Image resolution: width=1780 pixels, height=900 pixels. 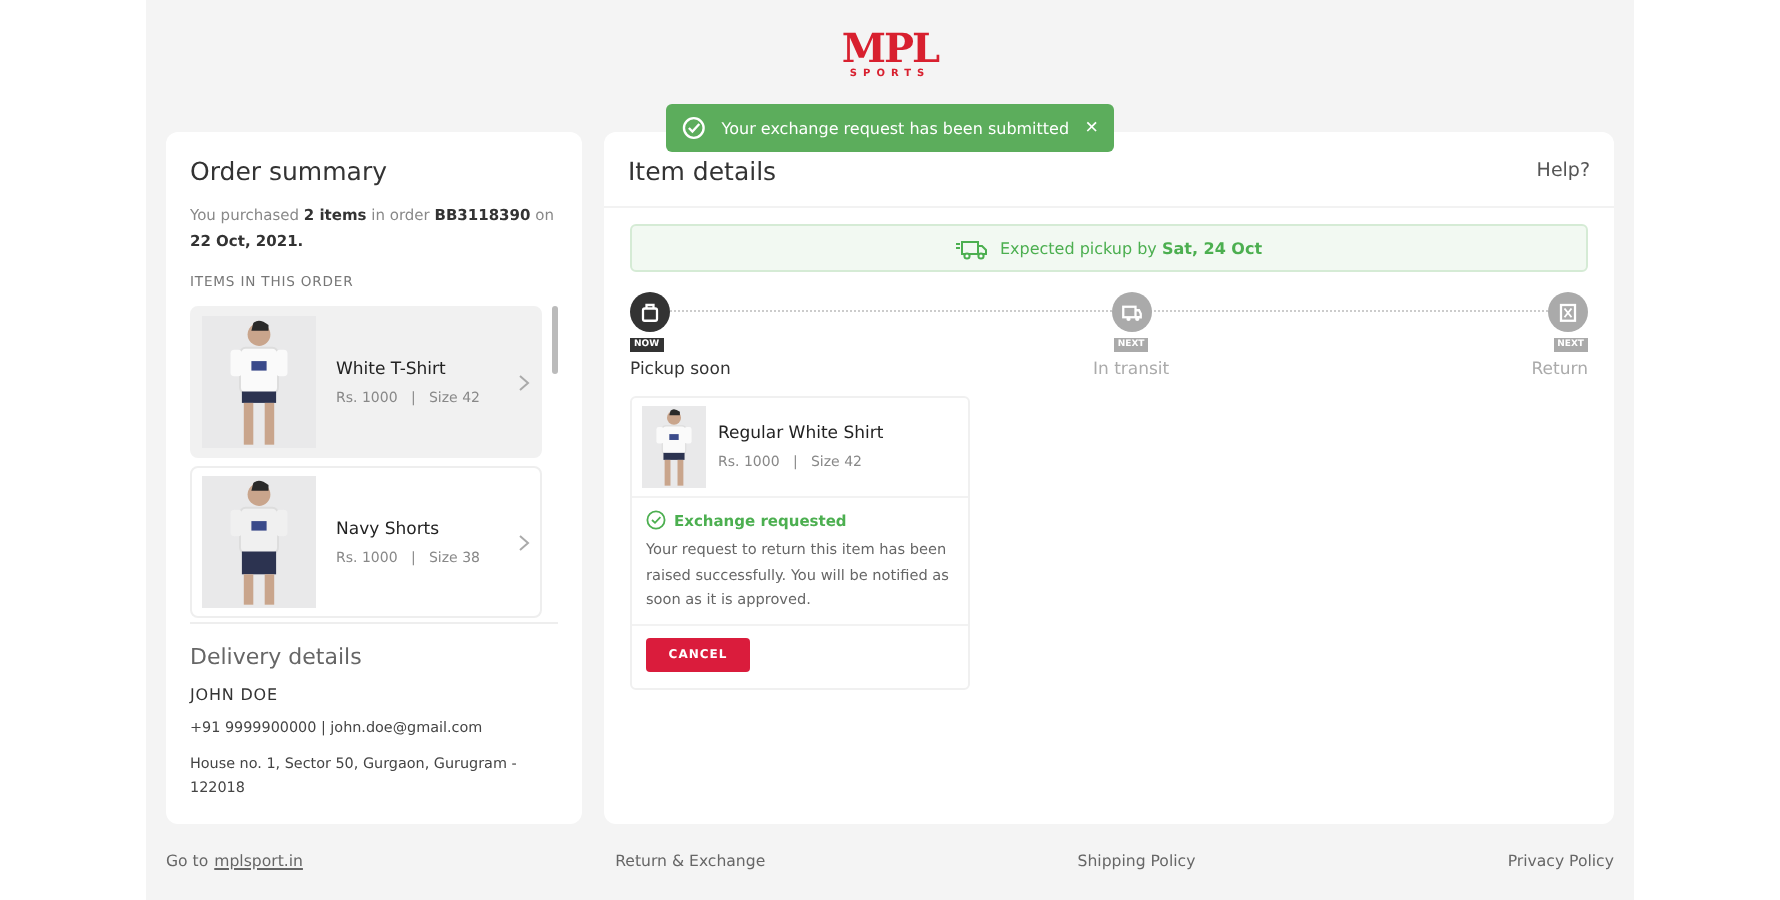 I want to click on card-title: Order summary, so click(x=289, y=171).